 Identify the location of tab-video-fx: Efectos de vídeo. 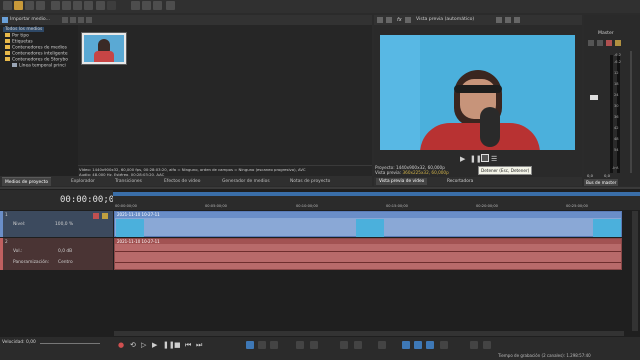
(182, 181).